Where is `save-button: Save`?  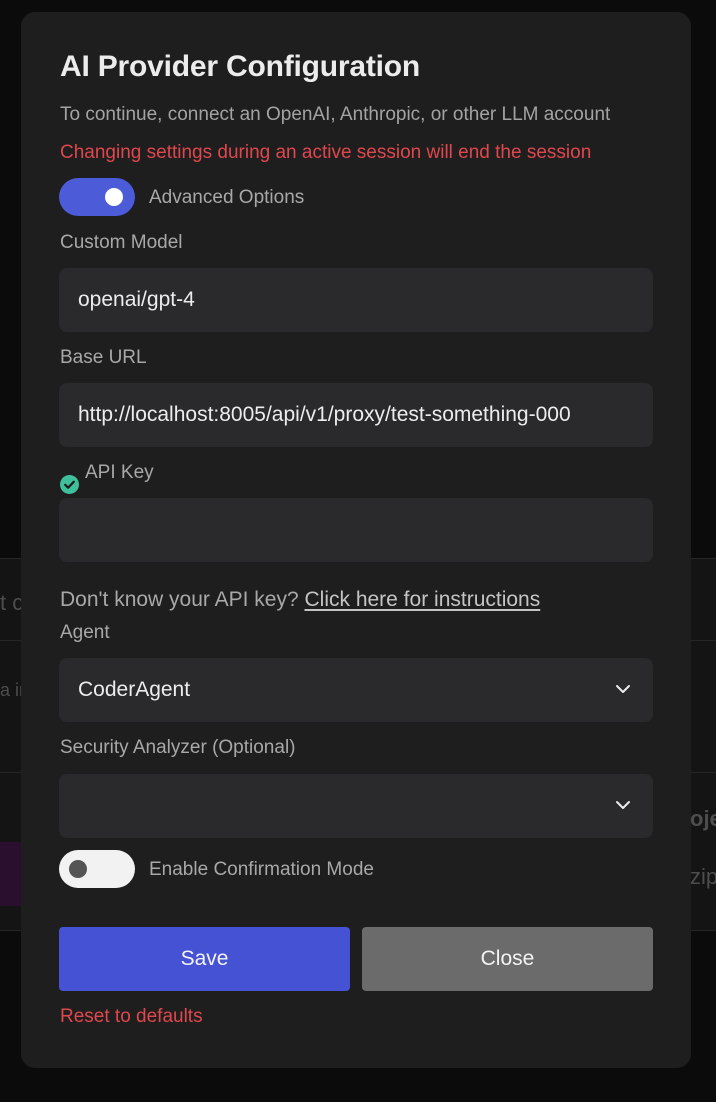 save-button: Save is located at coordinates (204, 959).